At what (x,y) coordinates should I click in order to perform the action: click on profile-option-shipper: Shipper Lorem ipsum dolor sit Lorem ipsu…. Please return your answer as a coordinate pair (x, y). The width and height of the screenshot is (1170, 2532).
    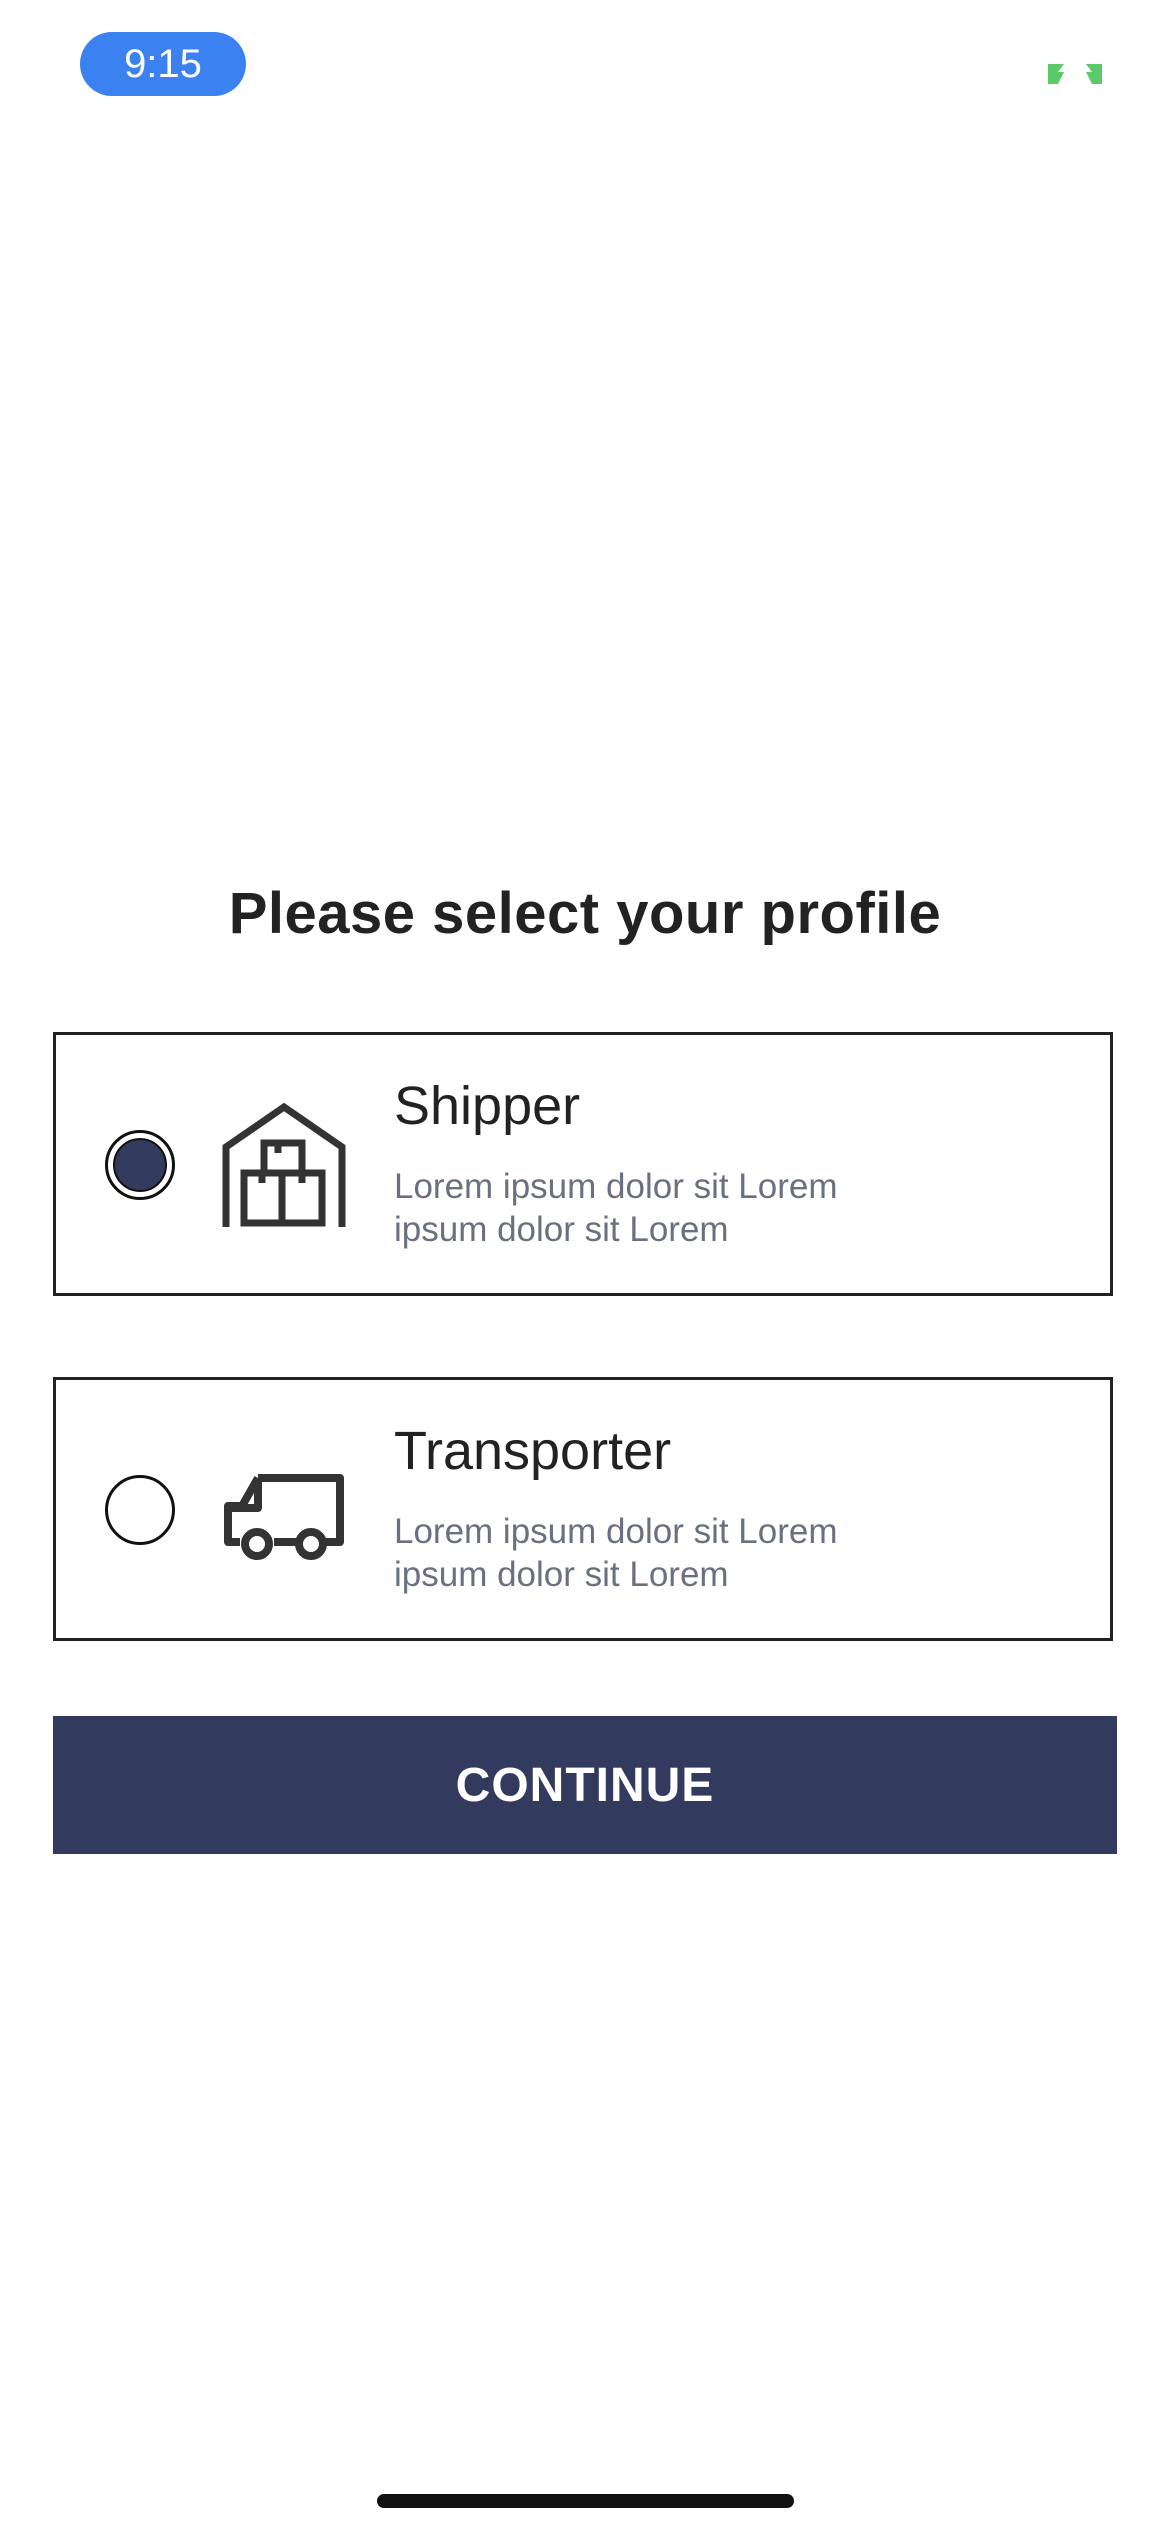
    Looking at the image, I should click on (583, 1164).